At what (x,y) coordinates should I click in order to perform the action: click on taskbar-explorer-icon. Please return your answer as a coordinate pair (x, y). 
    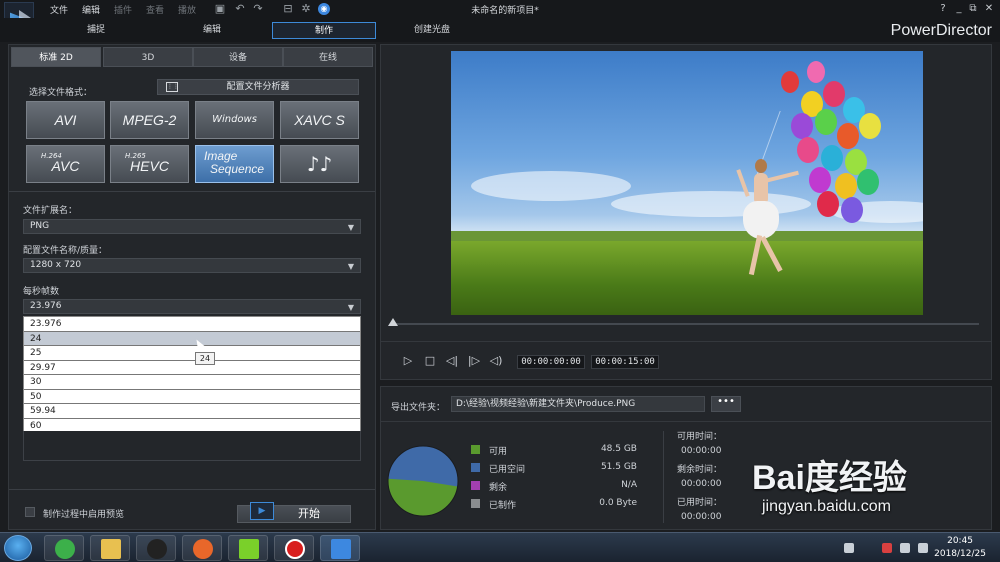
    Looking at the image, I should click on (110, 548).